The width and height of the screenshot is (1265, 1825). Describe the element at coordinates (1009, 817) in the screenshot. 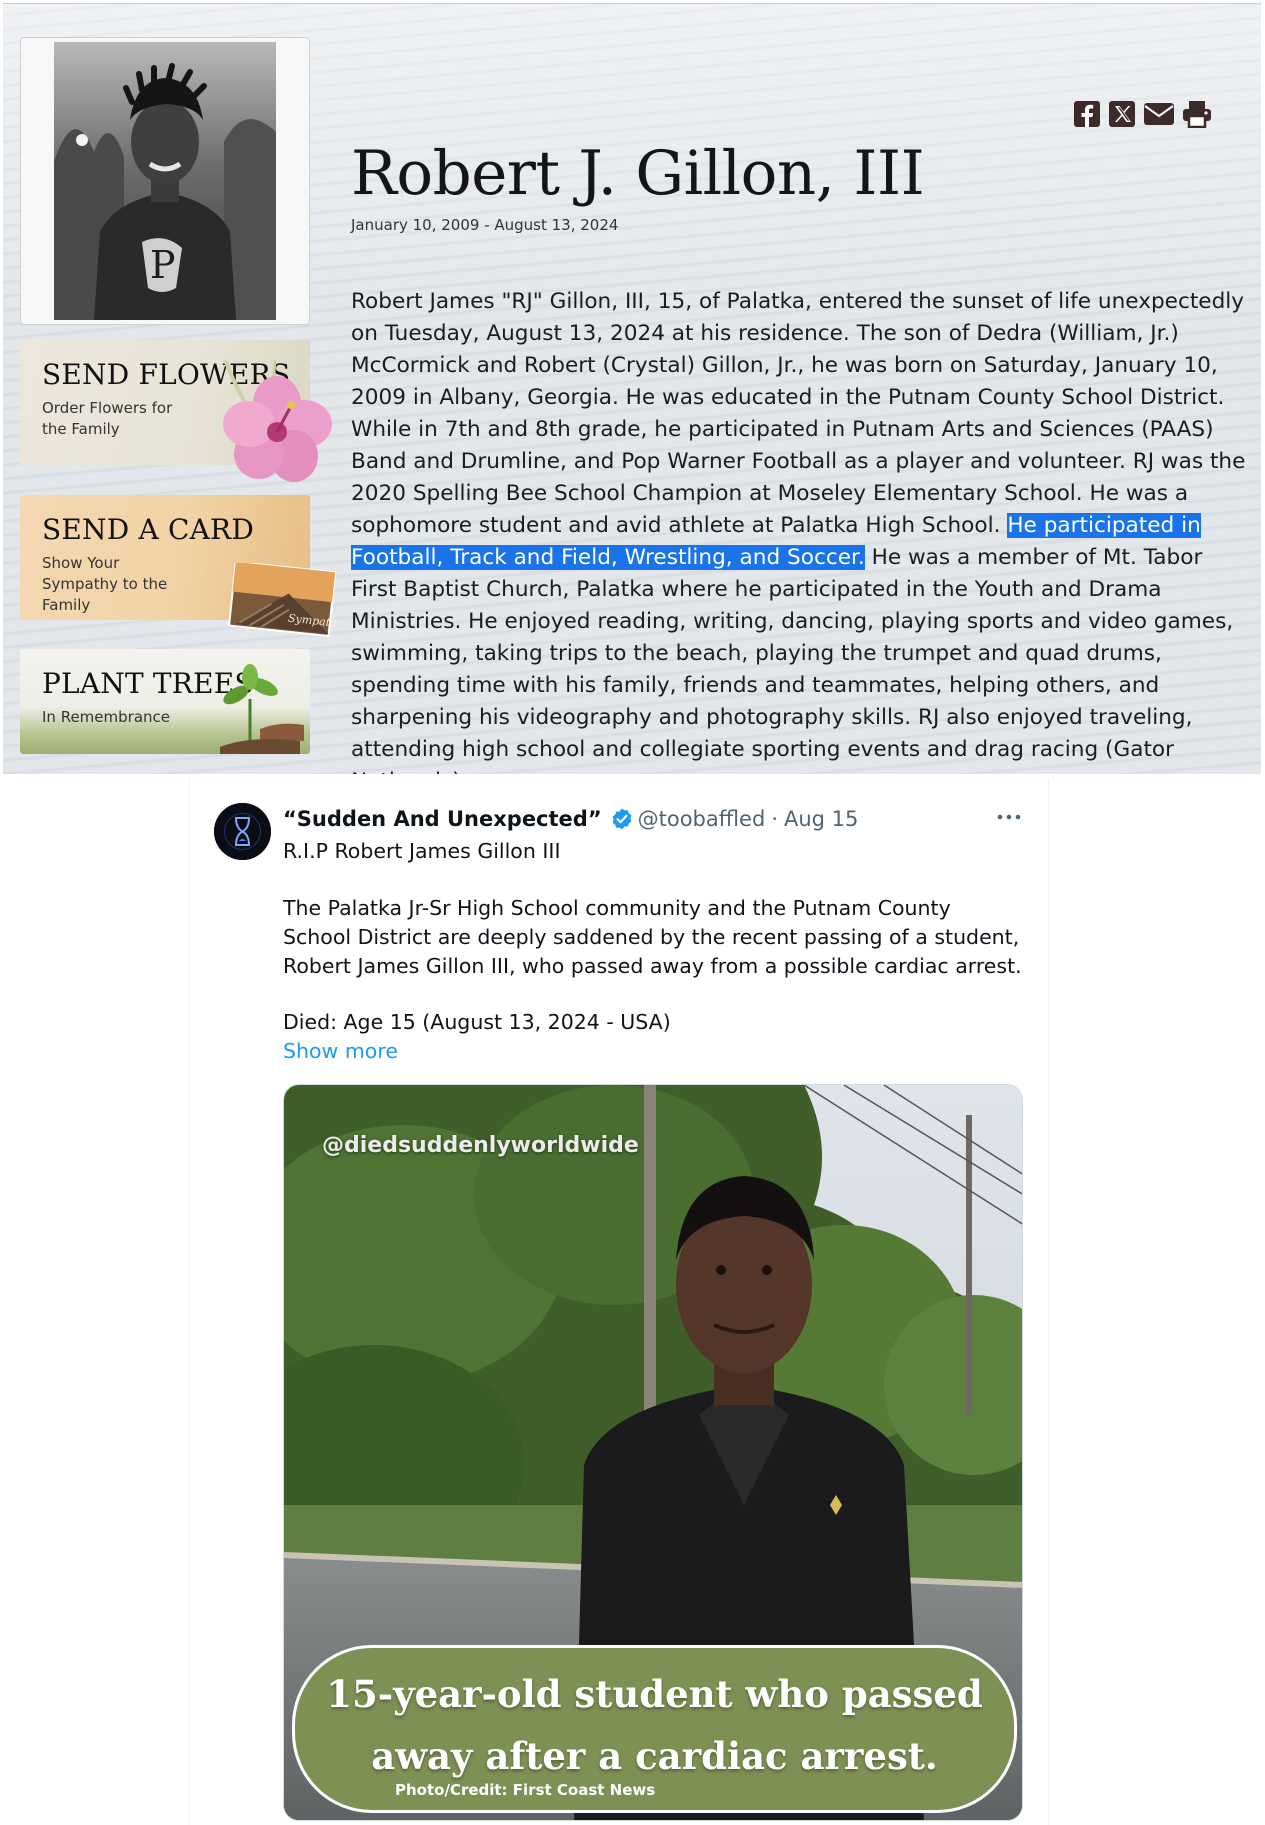

I see `more-options-icon` at that location.